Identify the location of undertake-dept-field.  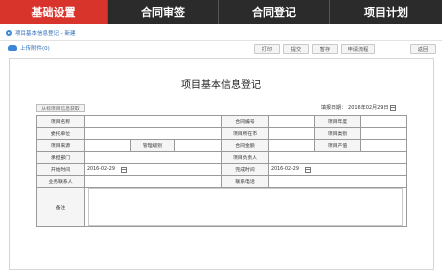
(153, 157).